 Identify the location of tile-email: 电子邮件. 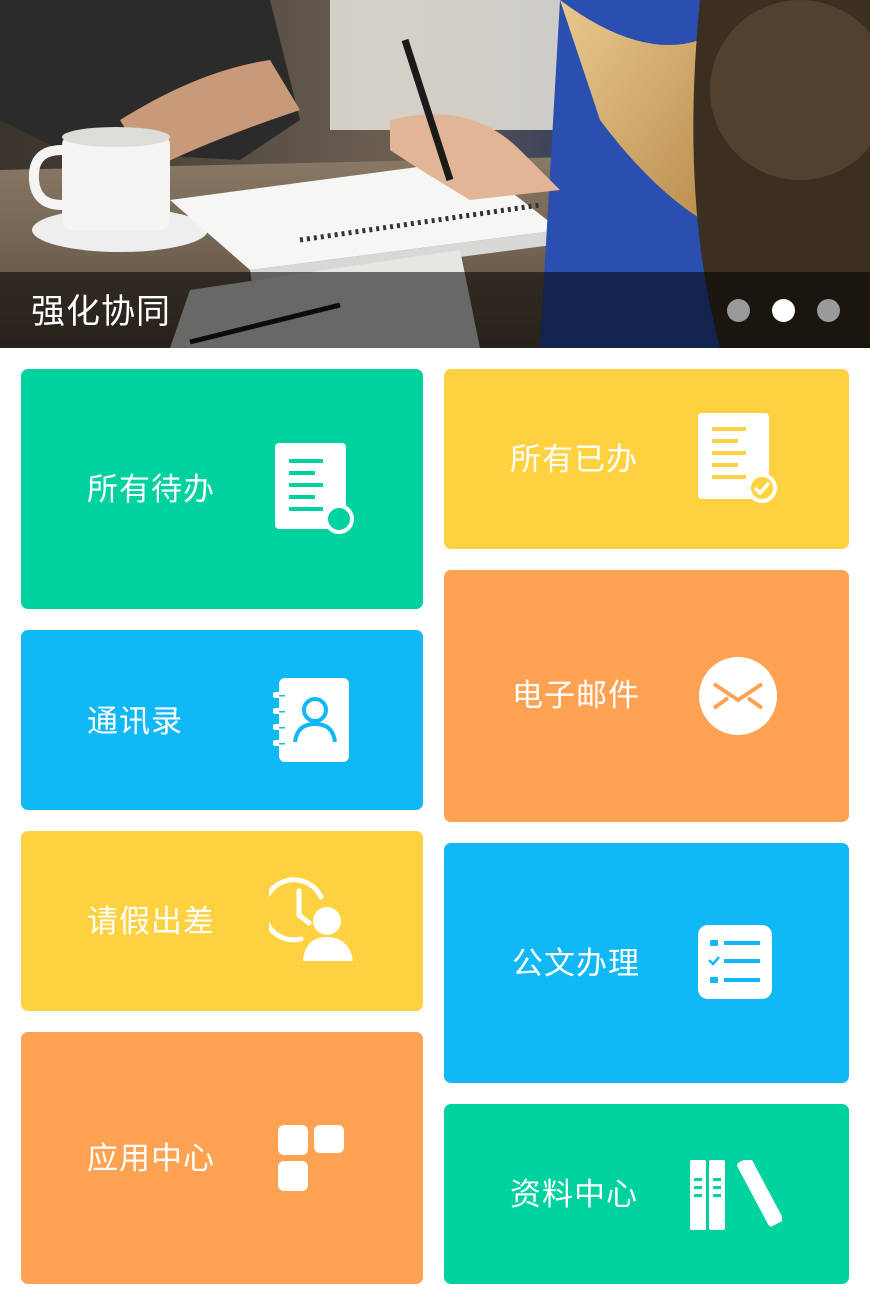
(646, 696).